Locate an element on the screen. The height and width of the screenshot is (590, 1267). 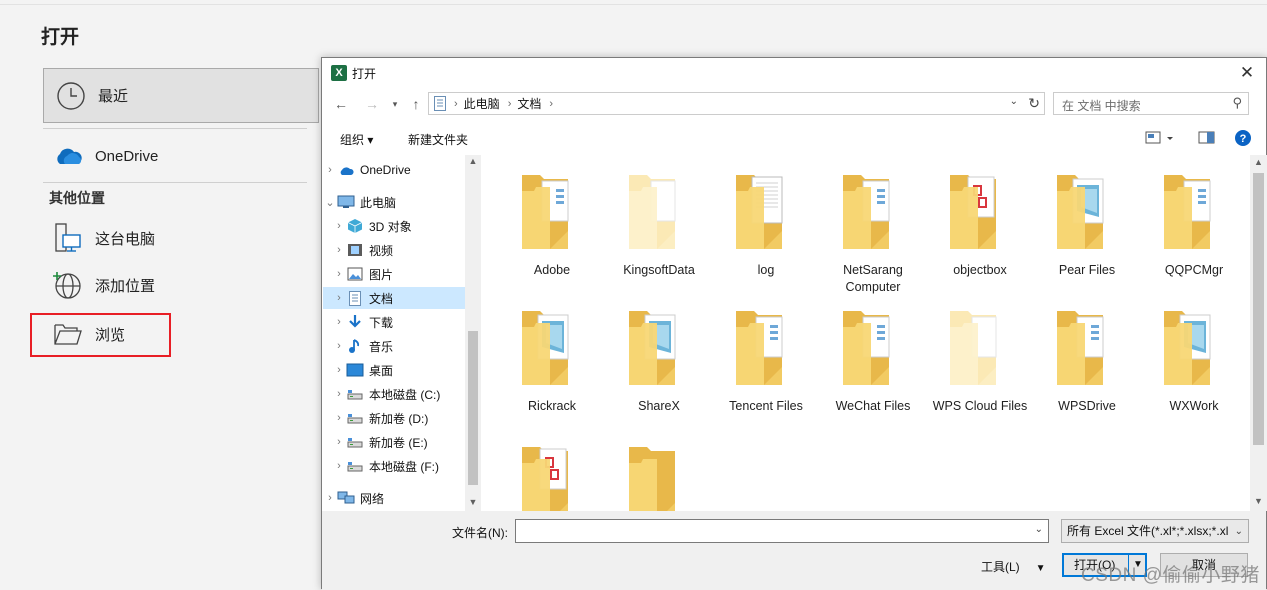
other-locations-heading: 其他位置 is located at coordinates (77, 198).